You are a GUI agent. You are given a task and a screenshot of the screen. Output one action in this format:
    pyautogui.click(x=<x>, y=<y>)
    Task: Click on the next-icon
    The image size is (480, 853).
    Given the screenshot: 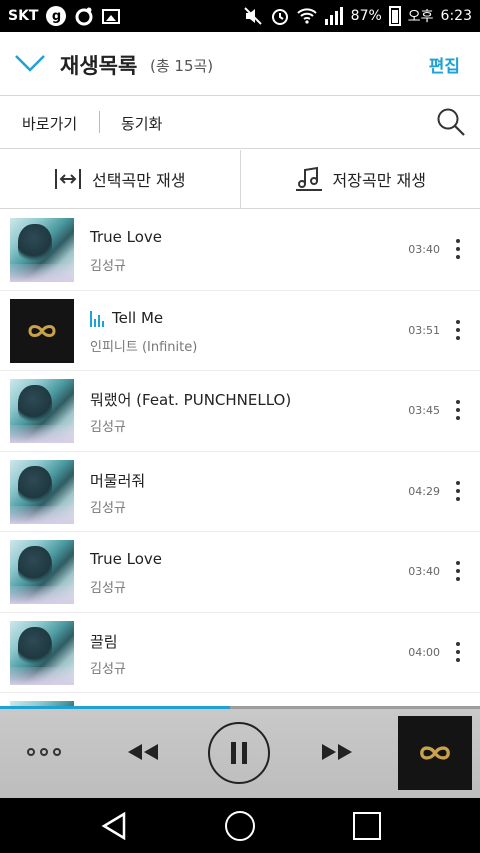 What is the action you would take?
    pyautogui.click(x=337, y=752)
    